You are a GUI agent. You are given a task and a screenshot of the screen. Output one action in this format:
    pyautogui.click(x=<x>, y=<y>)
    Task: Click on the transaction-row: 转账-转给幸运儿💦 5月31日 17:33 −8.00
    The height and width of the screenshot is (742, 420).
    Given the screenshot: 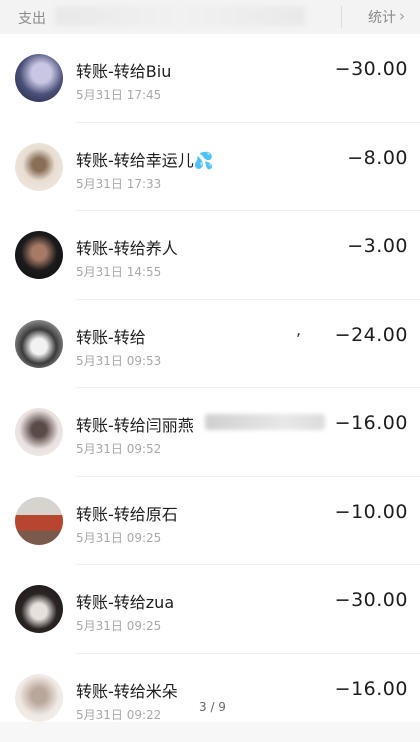 What is the action you would take?
    pyautogui.click(x=210, y=167)
    